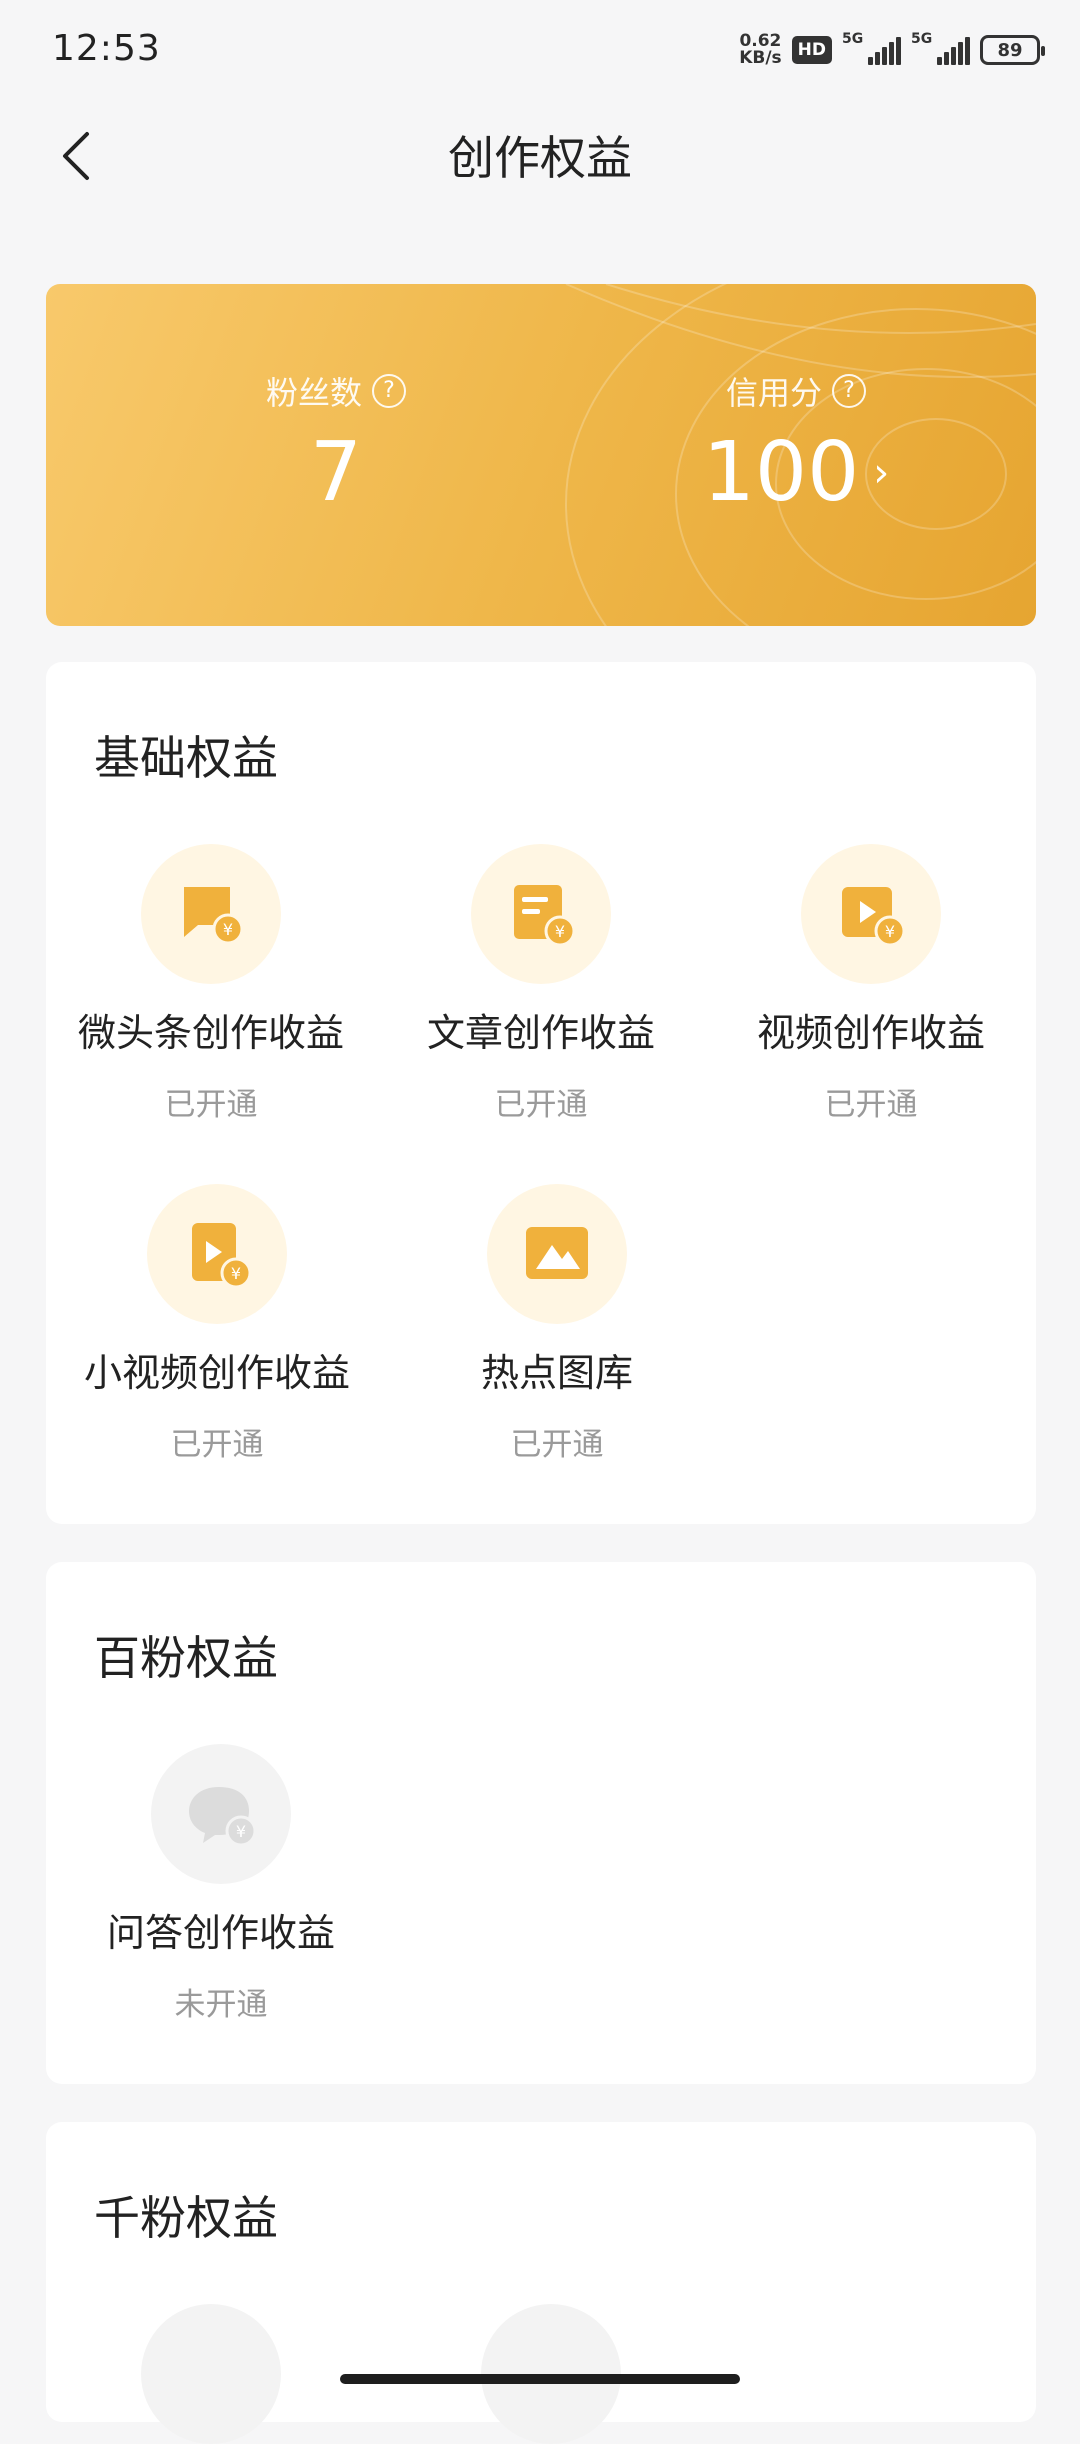  I want to click on benefit-name: 视频创作收益, so click(870, 1033).